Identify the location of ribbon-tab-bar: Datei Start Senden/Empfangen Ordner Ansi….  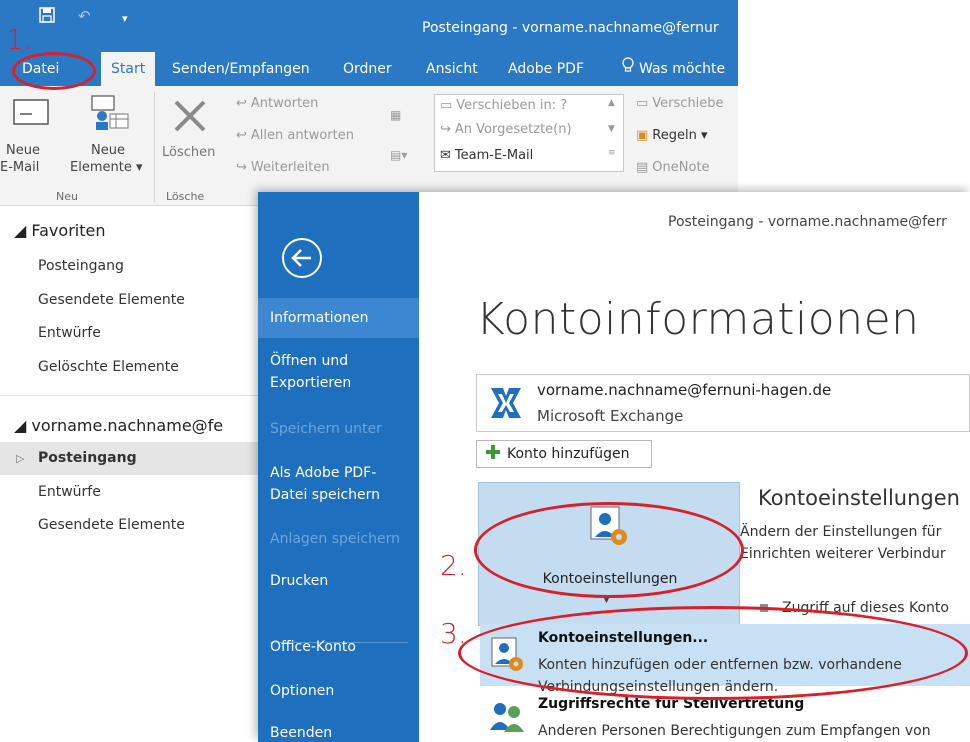
(369, 69).